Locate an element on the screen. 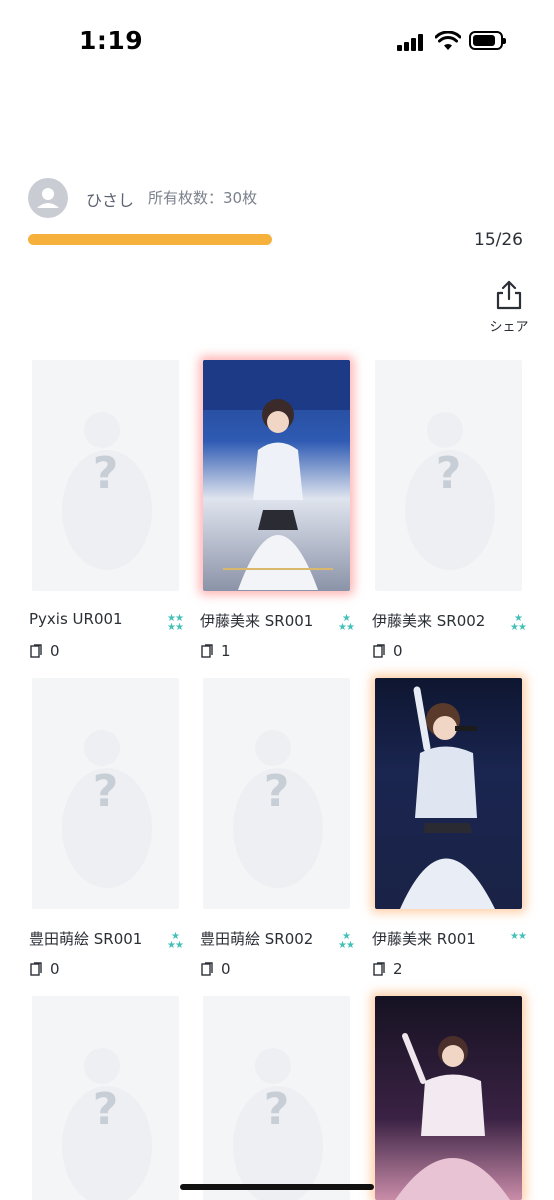  status-time: 1:19 is located at coordinates (111, 40).